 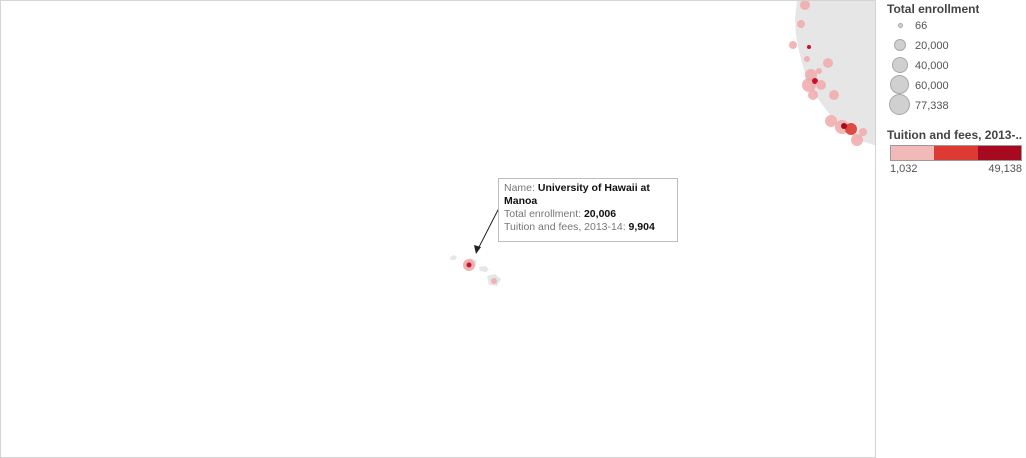 I want to click on color-legend-max: 49,138, so click(x=1005, y=169).